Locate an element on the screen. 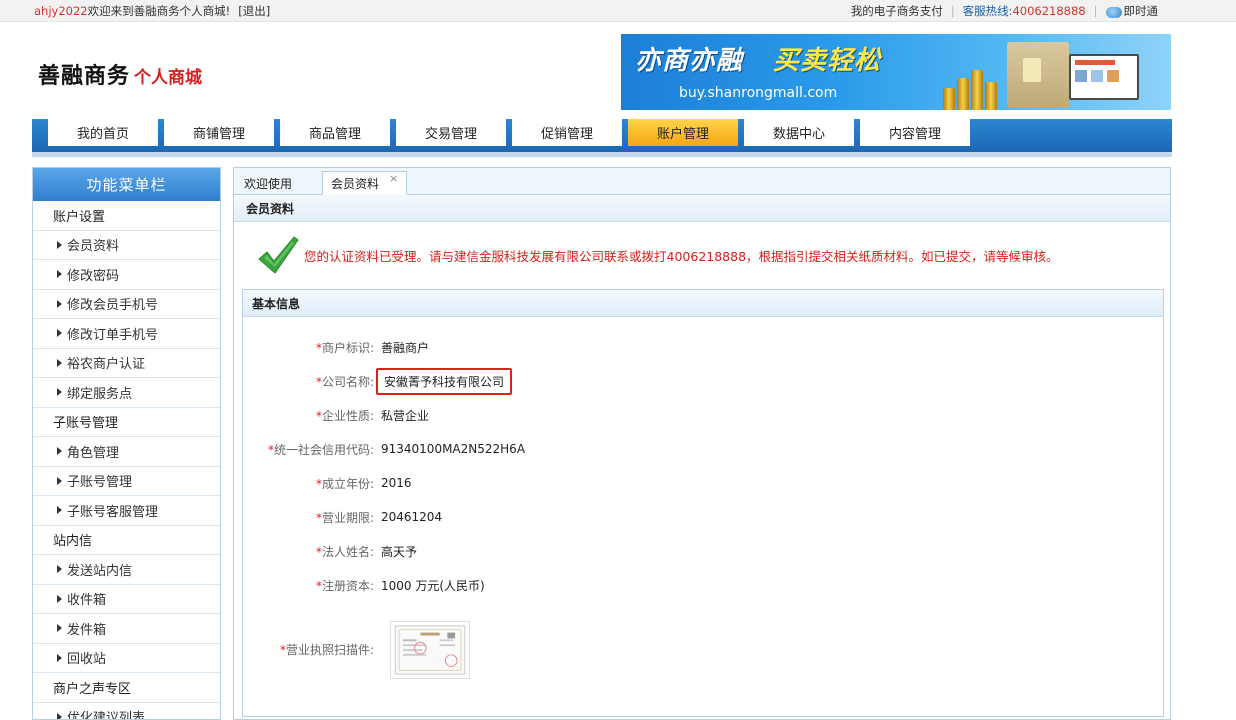 The width and height of the screenshot is (1236, 720). welcome-area: ahjy2022欢迎来到善融商务个人商城! [退出] is located at coordinates (152, 11).